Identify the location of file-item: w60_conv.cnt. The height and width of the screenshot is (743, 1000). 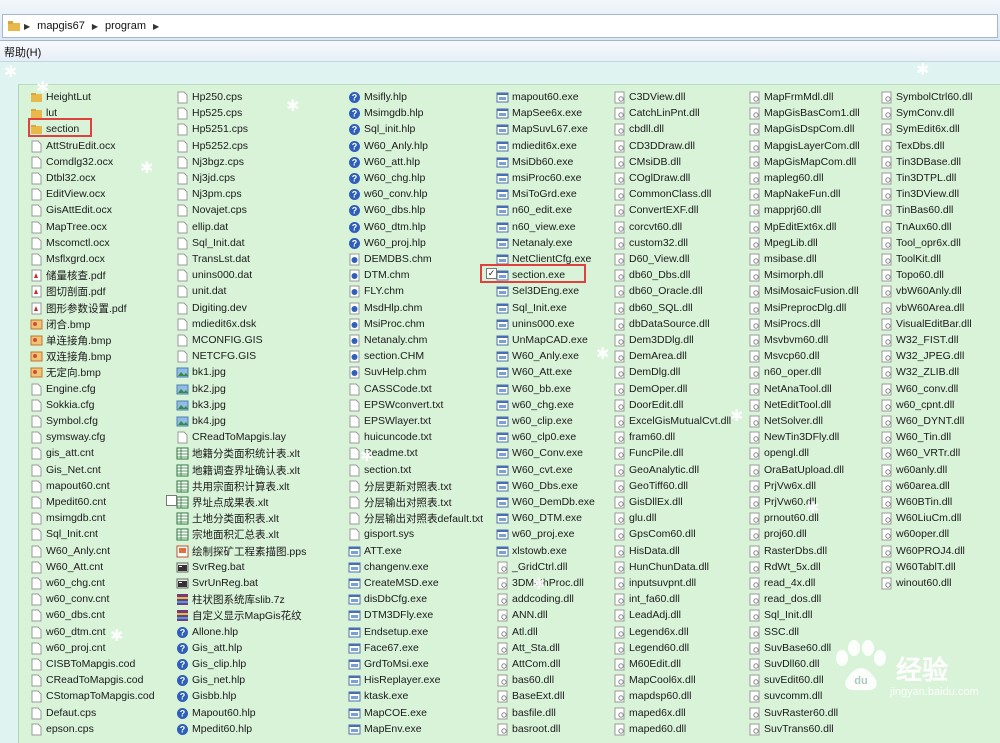
(69, 599).